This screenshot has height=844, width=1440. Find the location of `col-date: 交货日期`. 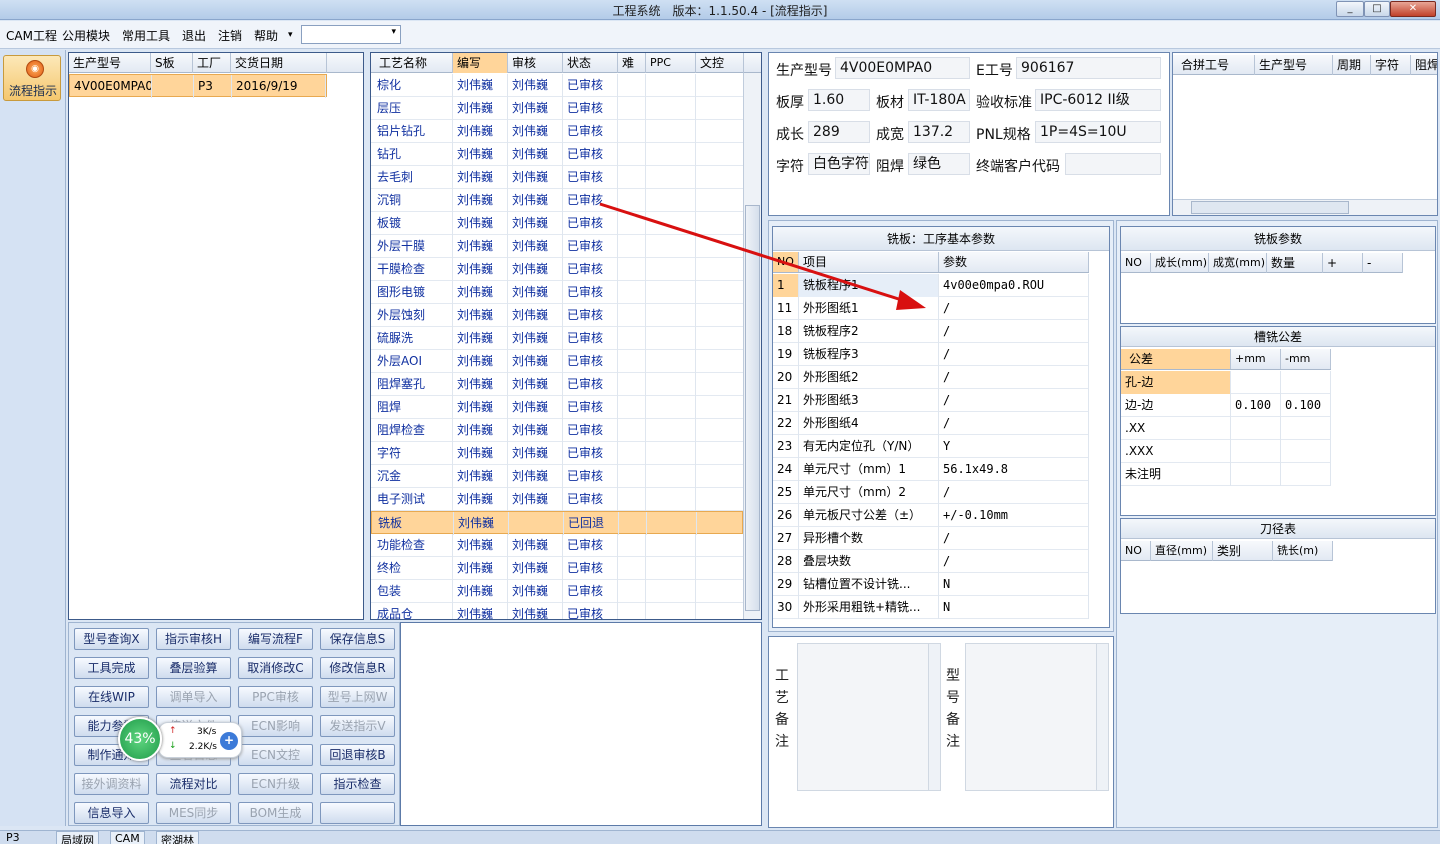

col-date: 交货日期 is located at coordinates (279, 63).